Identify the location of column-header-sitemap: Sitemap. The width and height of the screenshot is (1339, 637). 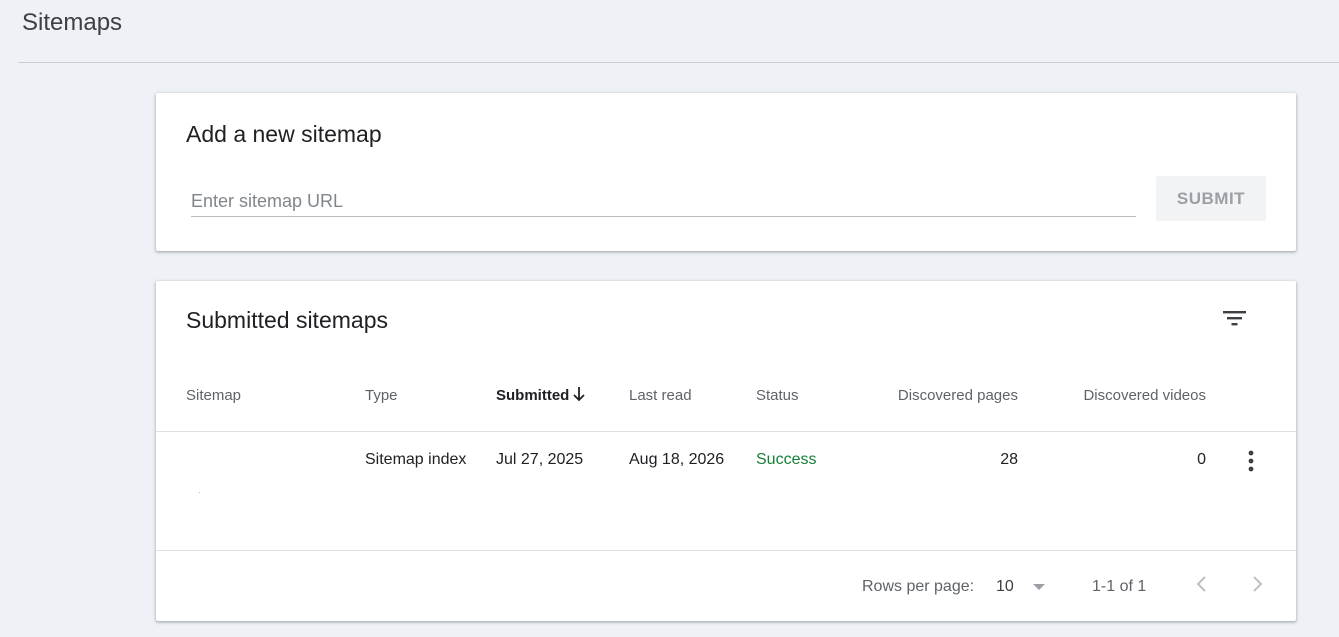
(213, 395).